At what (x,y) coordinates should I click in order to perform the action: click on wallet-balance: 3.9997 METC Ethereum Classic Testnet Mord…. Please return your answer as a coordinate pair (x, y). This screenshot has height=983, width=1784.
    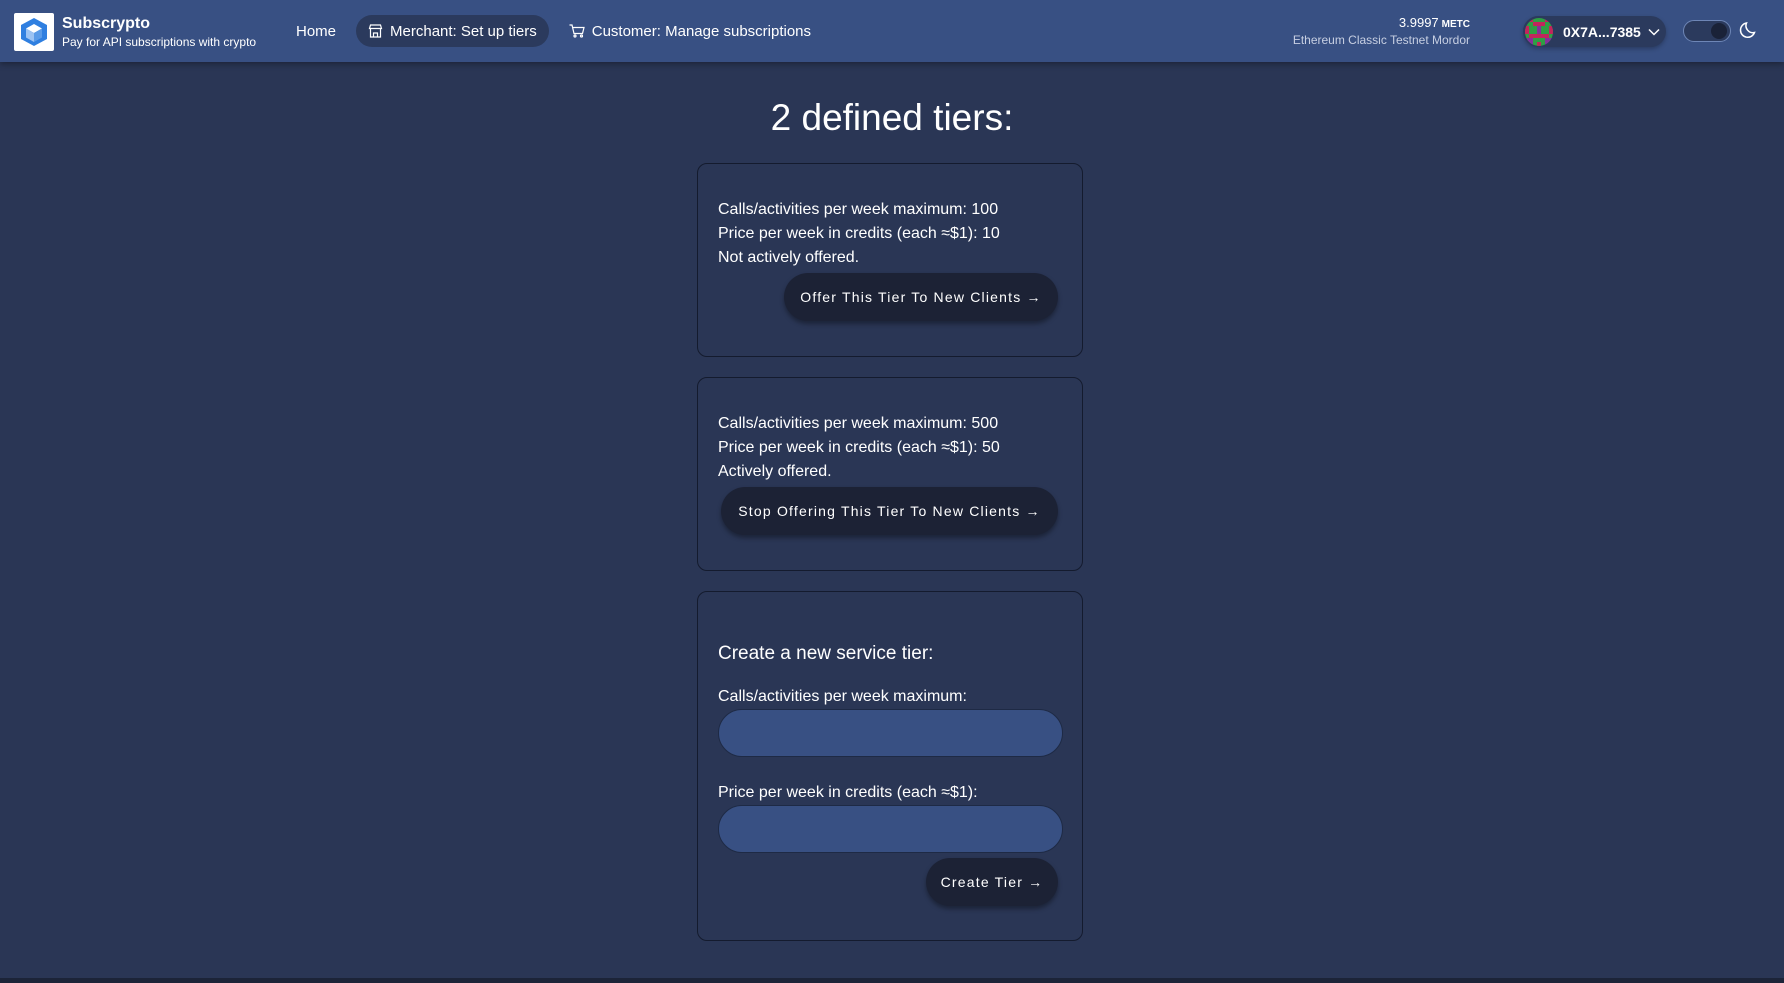
    Looking at the image, I should click on (1381, 31).